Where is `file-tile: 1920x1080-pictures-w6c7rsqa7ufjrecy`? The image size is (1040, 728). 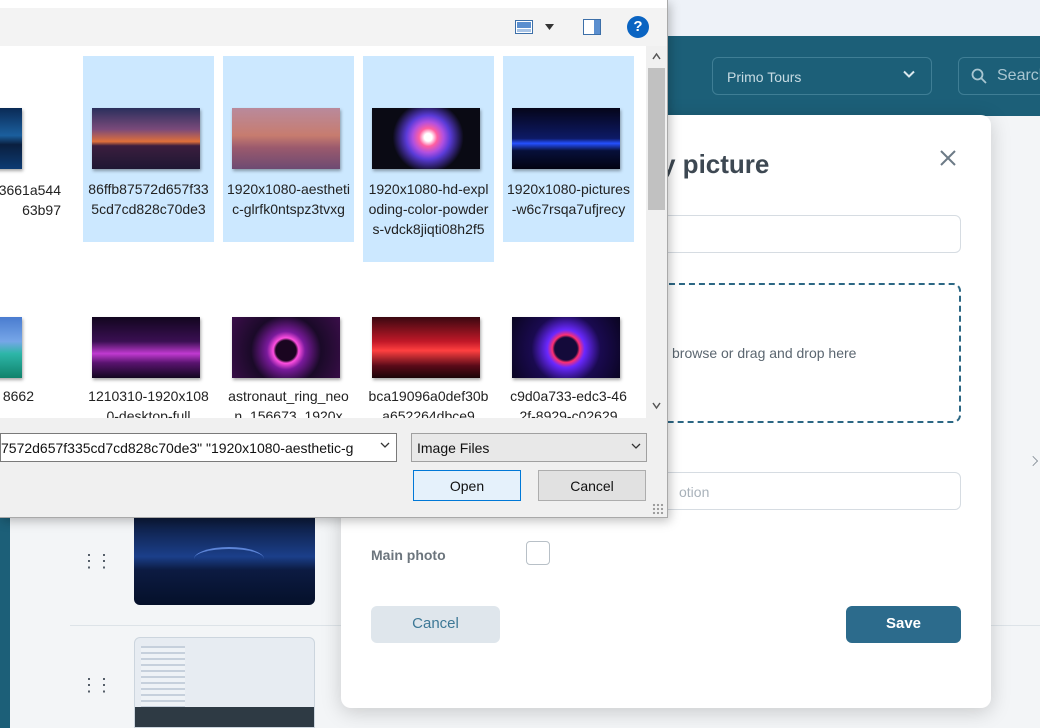 file-tile: 1920x1080-pictures-w6c7rsqa7ufjrecy is located at coordinates (568, 149).